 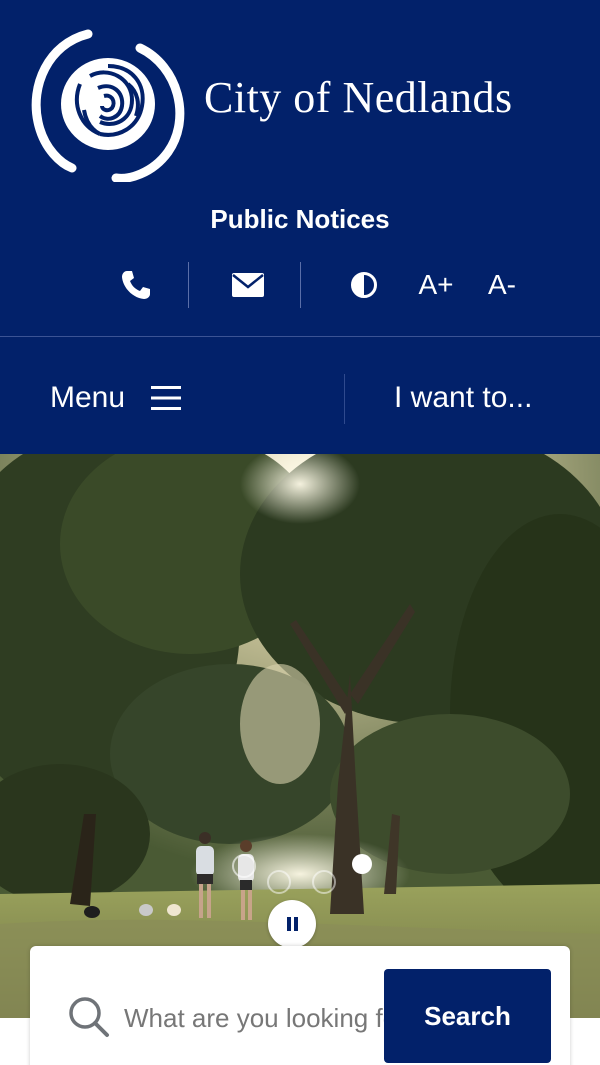 I want to click on site-name: City of Nedlands, so click(x=358, y=97).